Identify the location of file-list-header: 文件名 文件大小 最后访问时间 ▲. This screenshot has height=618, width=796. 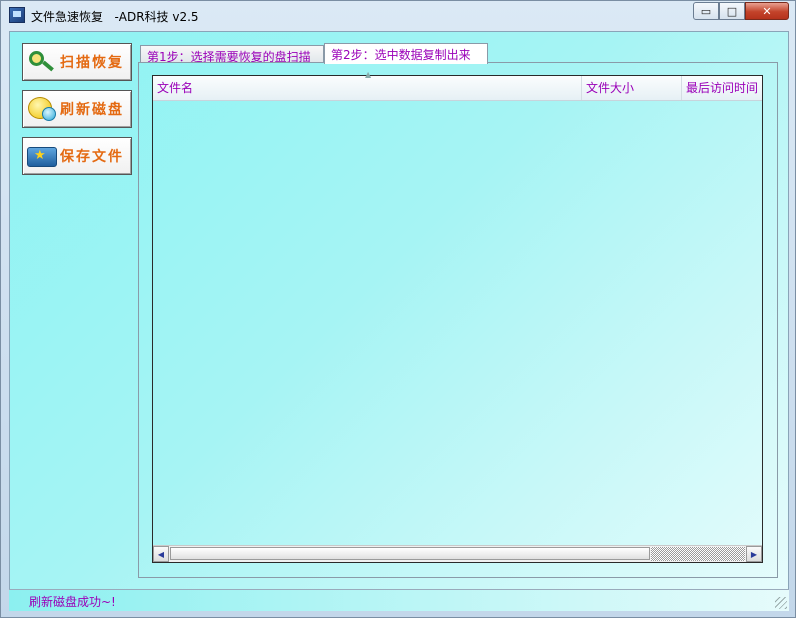
(457, 85).